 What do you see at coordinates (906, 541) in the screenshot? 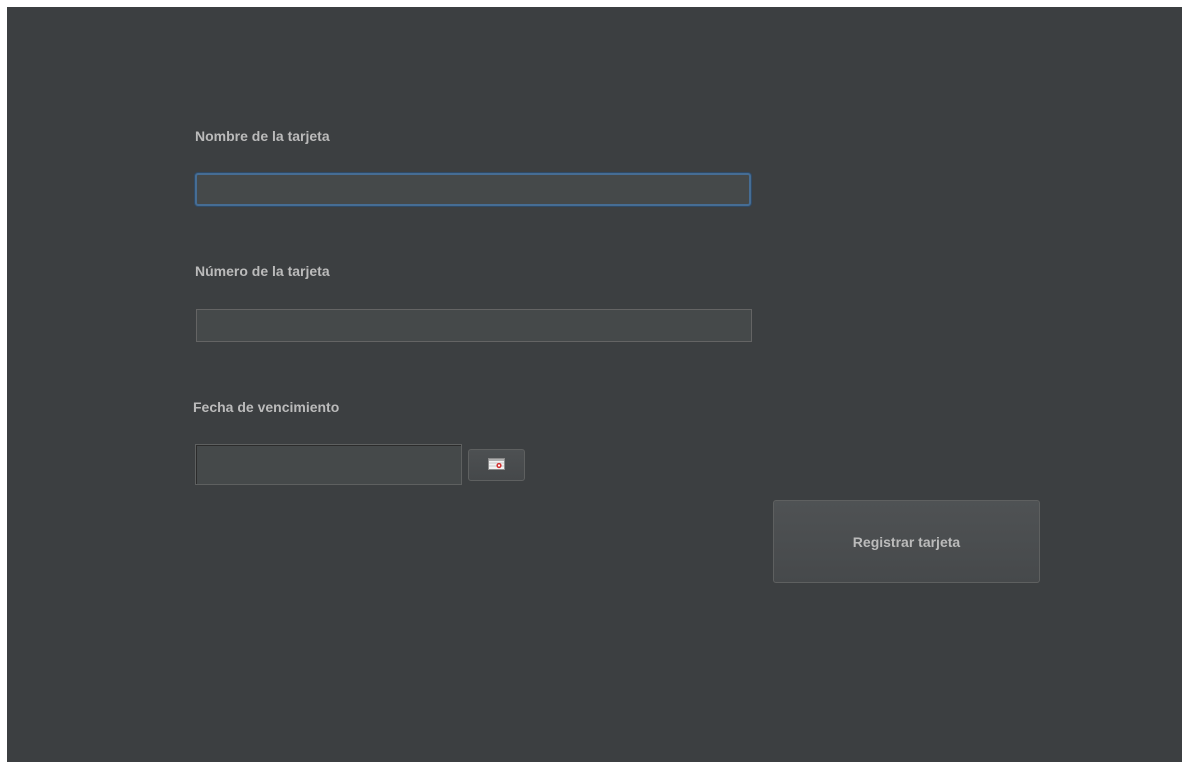
I see `register-card-button: Registrar tarjeta` at bounding box center [906, 541].